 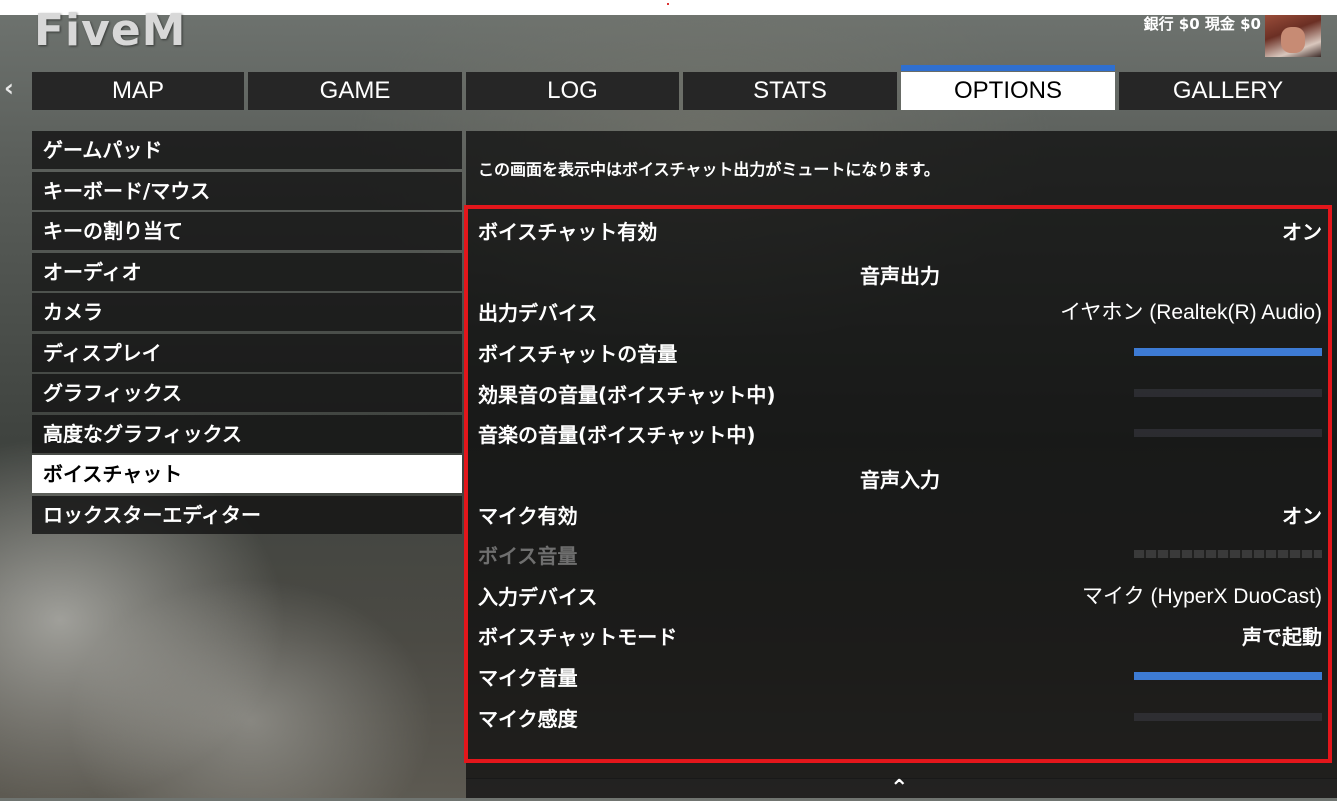 I want to click on player-avatar, so click(x=1293, y=36).